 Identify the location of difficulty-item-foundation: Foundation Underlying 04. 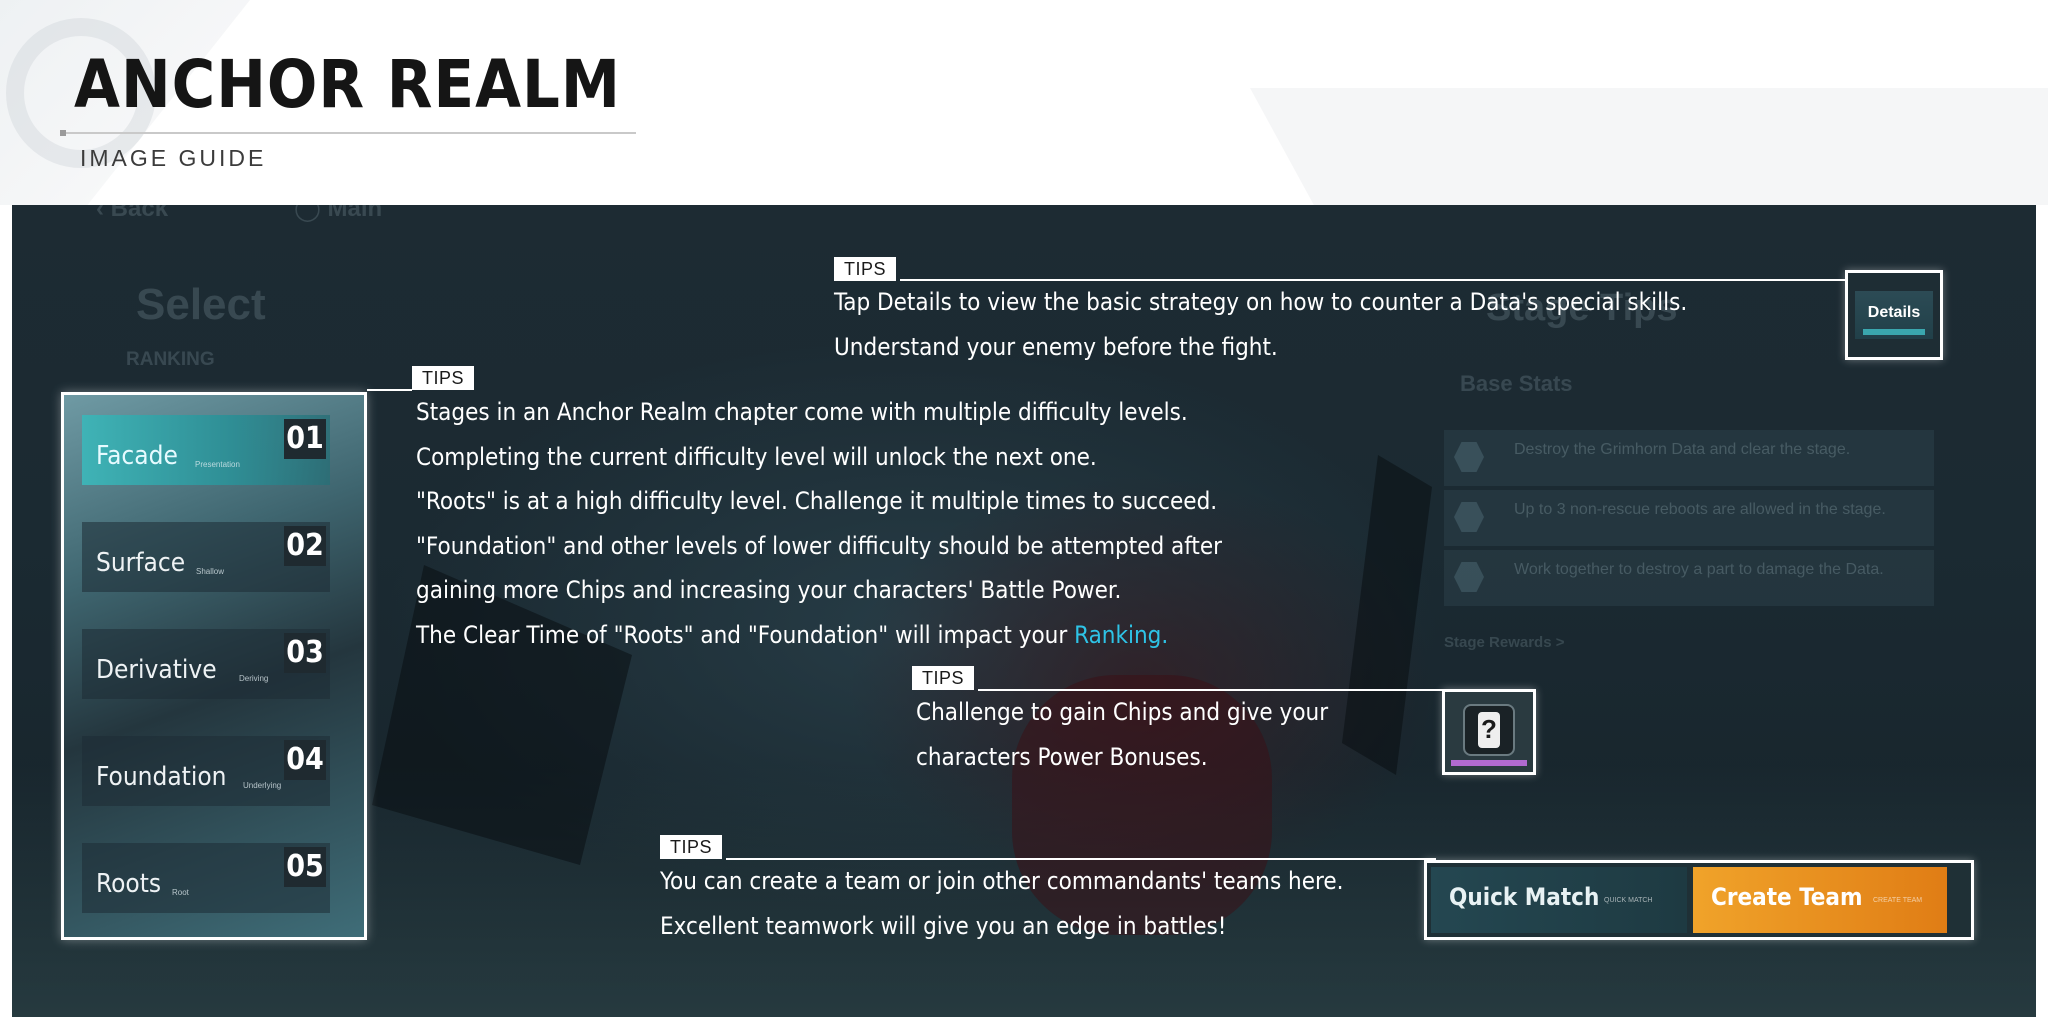
(206, 771).